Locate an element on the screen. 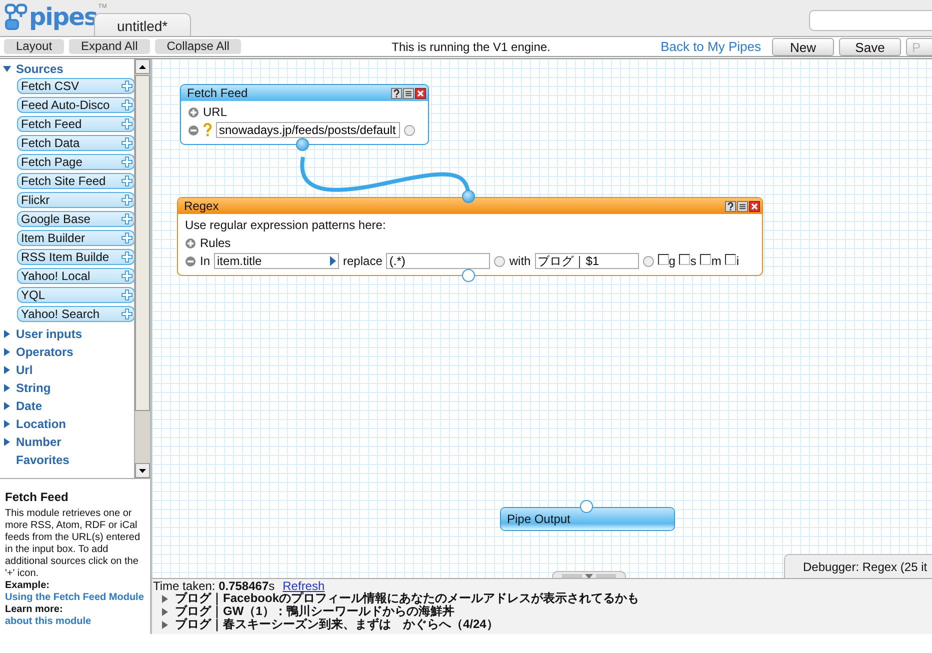 Image resolution: width=932 pixels, height=653 pixels. module-item: RSS Item Builde is located at coordinates (75, 257).